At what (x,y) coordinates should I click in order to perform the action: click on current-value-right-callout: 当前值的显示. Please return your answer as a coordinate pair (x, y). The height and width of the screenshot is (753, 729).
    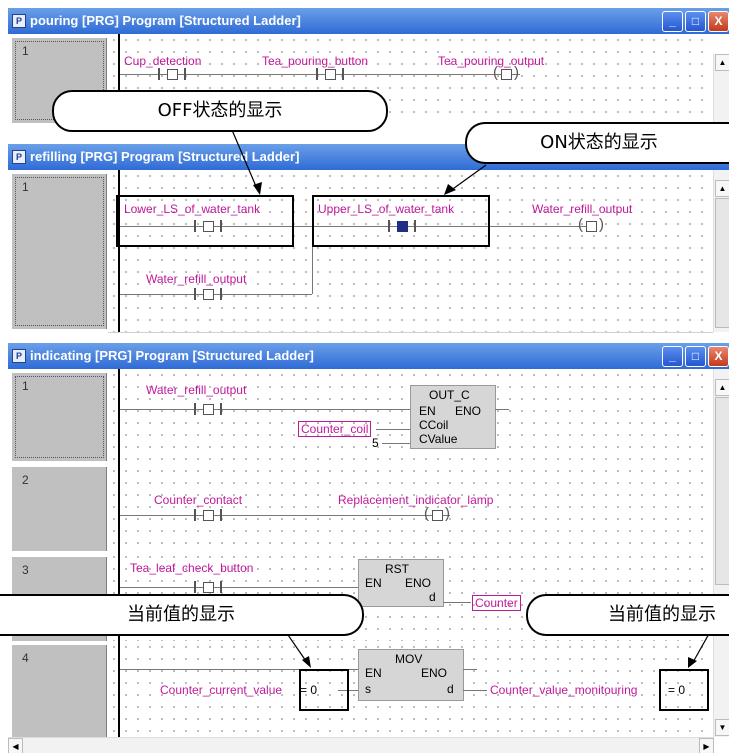
    Looking at the image, I should click on (627, 615).